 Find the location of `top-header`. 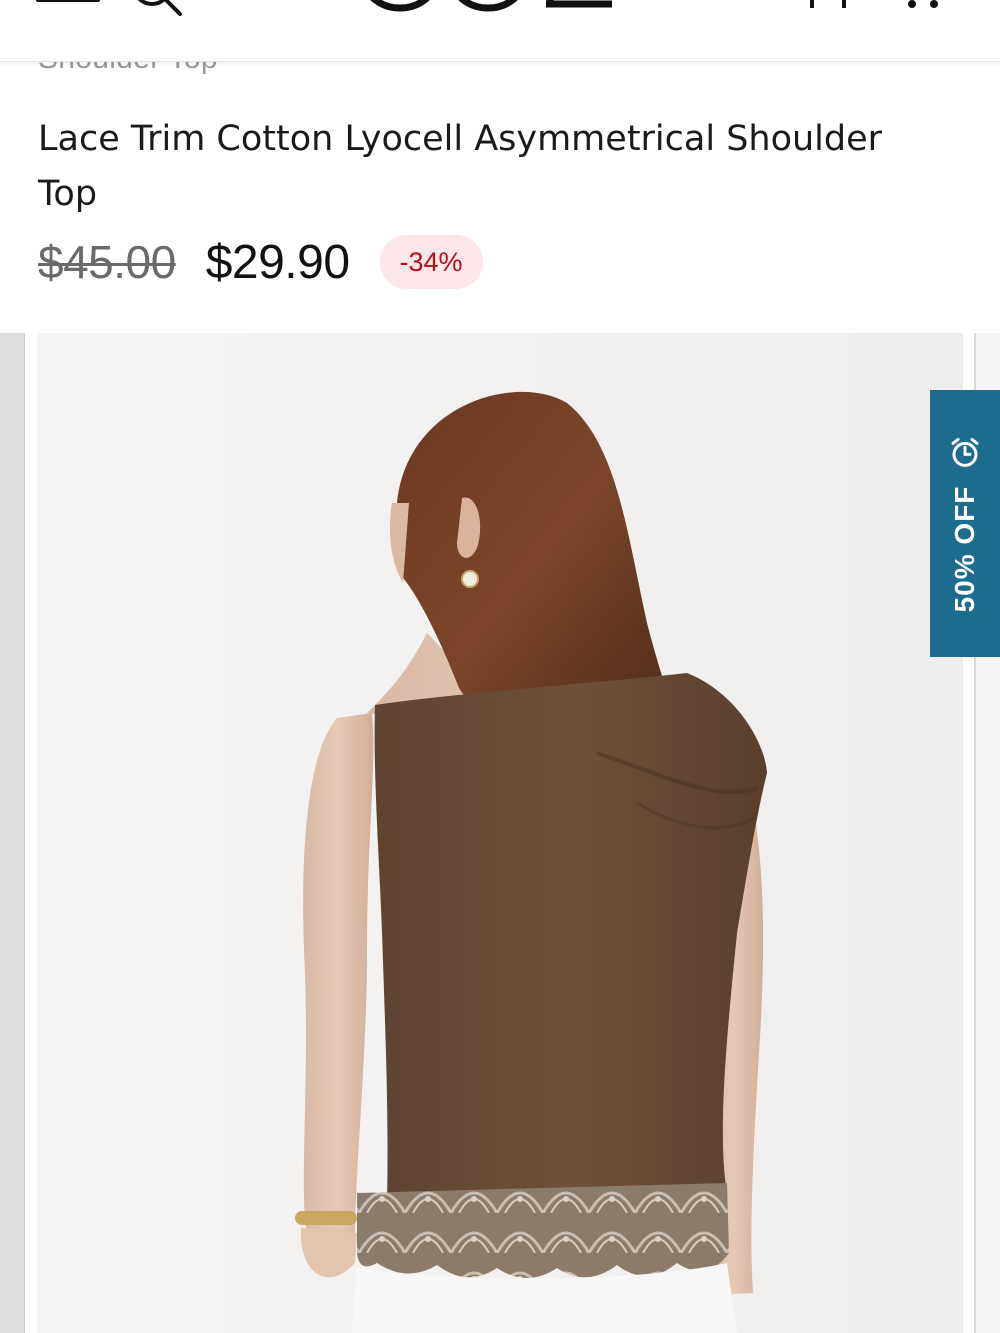

top-header is located at coordinates (500, 31).